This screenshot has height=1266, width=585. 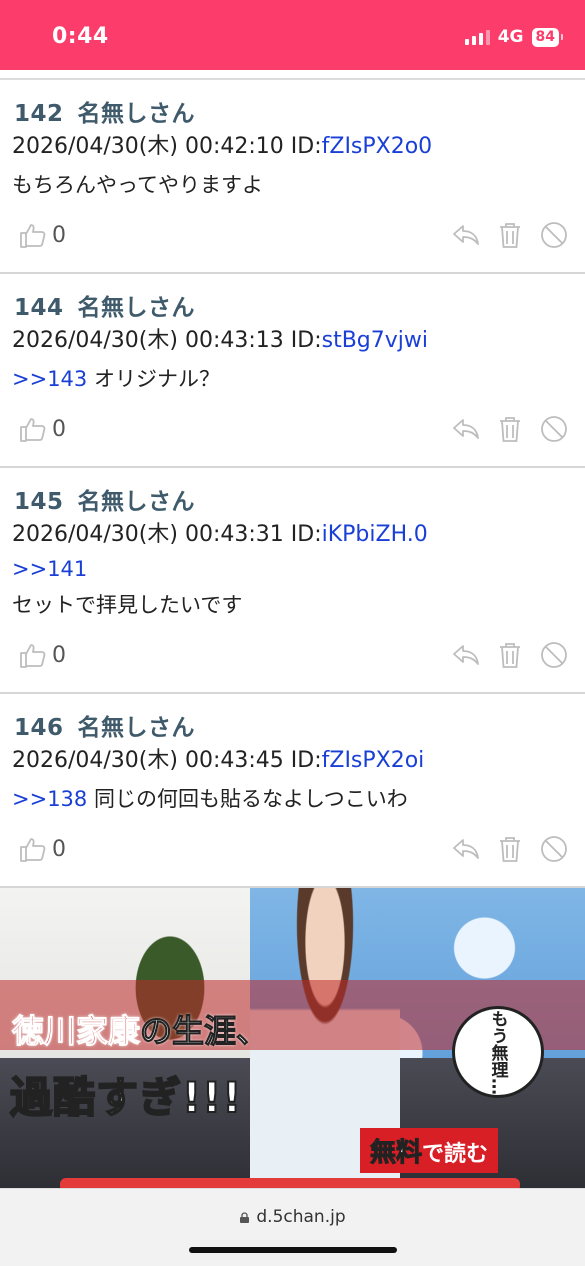 What do you see at coordinates (80, 36) in the screenshot?
I see `status-time: 0:44` at bounding box center [80, 36].